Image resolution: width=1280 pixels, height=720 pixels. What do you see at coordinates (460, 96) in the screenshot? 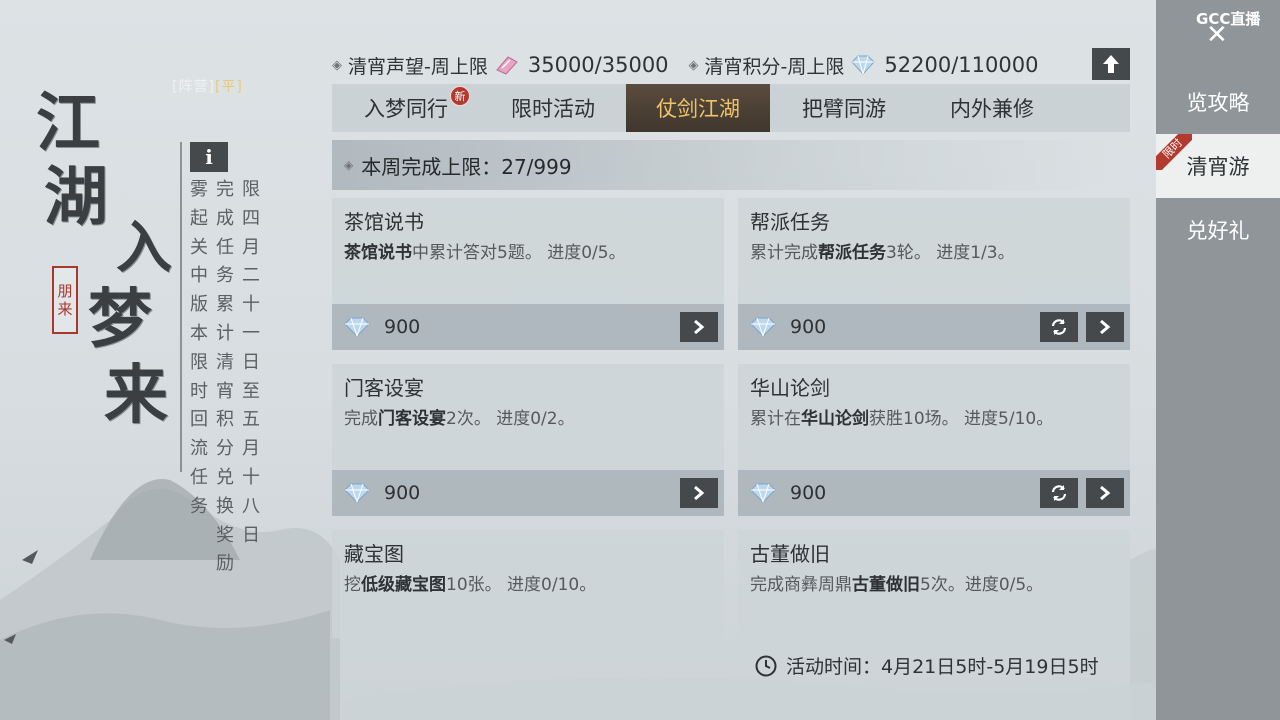
I see `new-badge: 新` at bounding box center [460, 96].